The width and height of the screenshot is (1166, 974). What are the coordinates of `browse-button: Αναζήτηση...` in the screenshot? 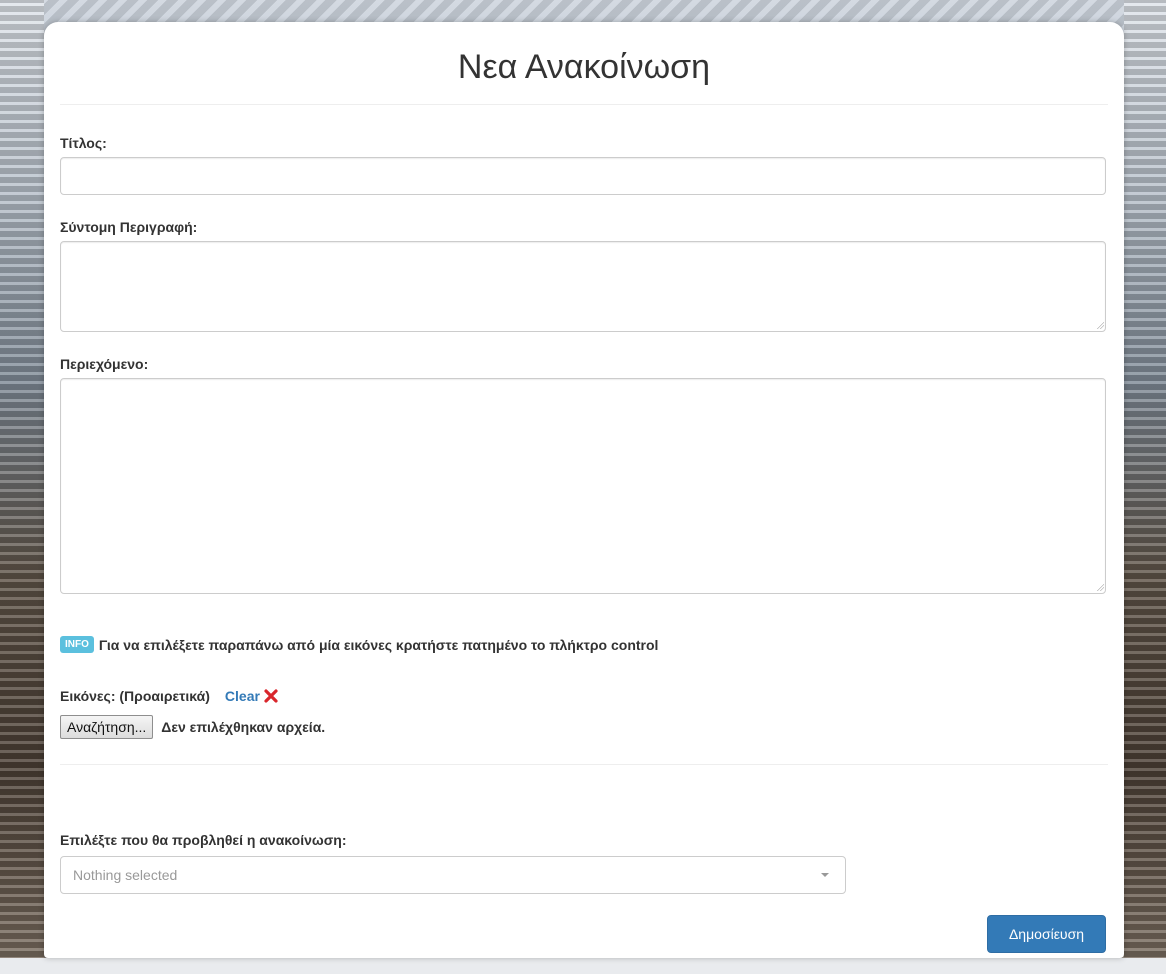 It's located at (107, 727).